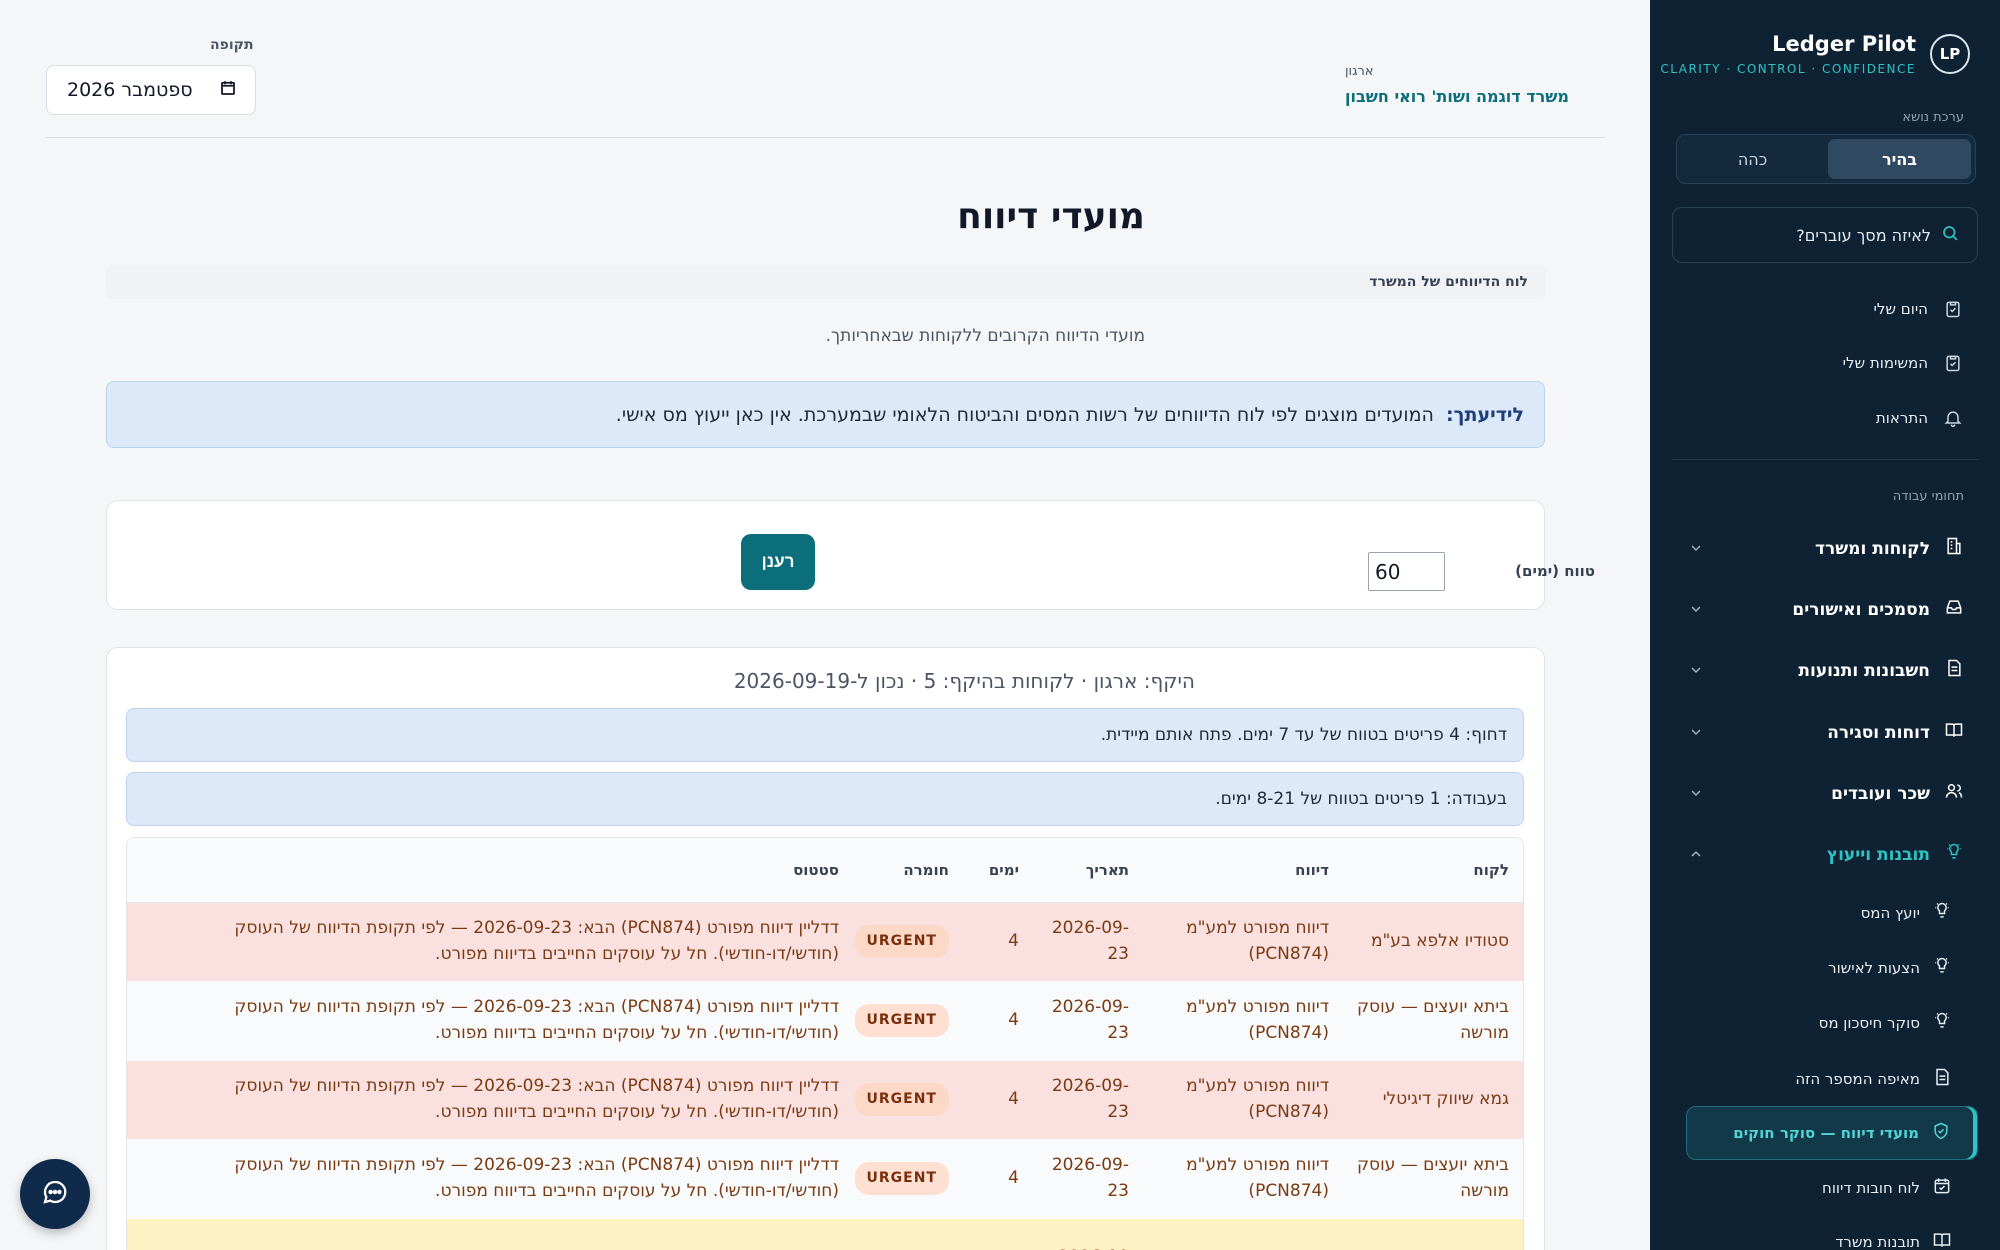 This screenshot has width=2000, height=1250. Describe the element at coordinates (1457, 96) in the screenshot. I see `org-value: משרד דוגמה ושות' רואי חשבון` at that location.